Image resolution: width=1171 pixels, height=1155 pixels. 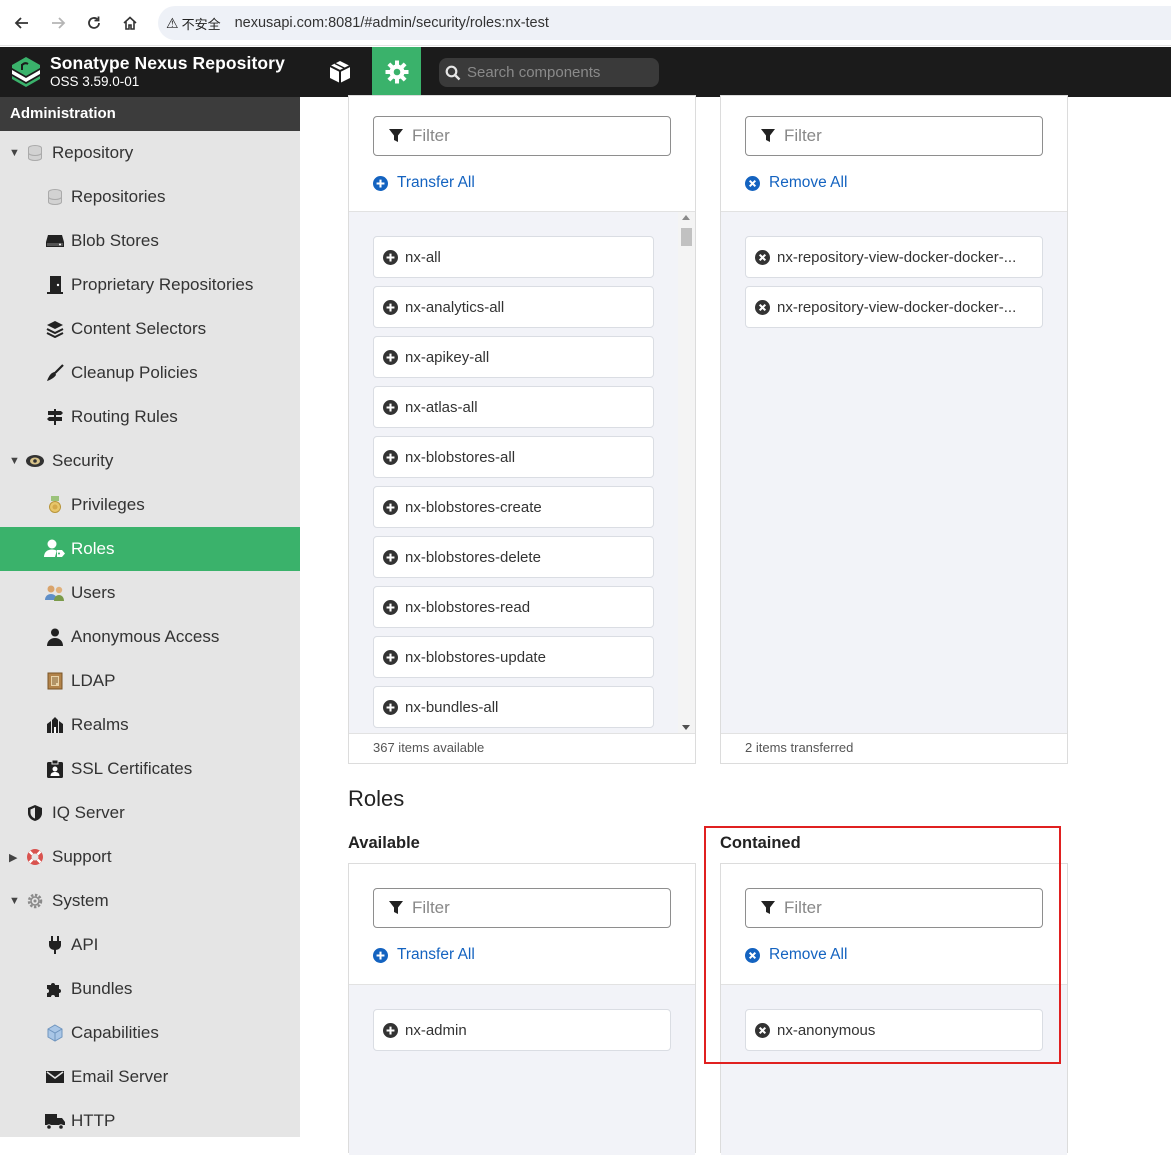 I want to click on sidebar-item-blob-stores: Blob Stores, so click(x=150, y=241).